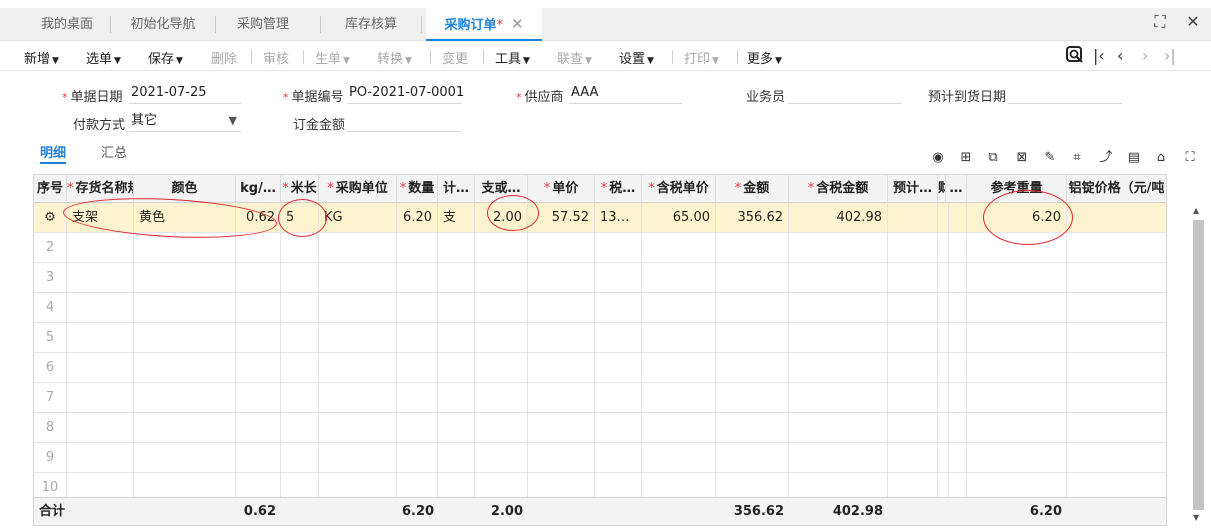 The height and width of the screenshot is (531, 1211). Describe the element at coordinates (165, 57) in the screenshot. I see `save-menu: 保存 ▼` at that location.